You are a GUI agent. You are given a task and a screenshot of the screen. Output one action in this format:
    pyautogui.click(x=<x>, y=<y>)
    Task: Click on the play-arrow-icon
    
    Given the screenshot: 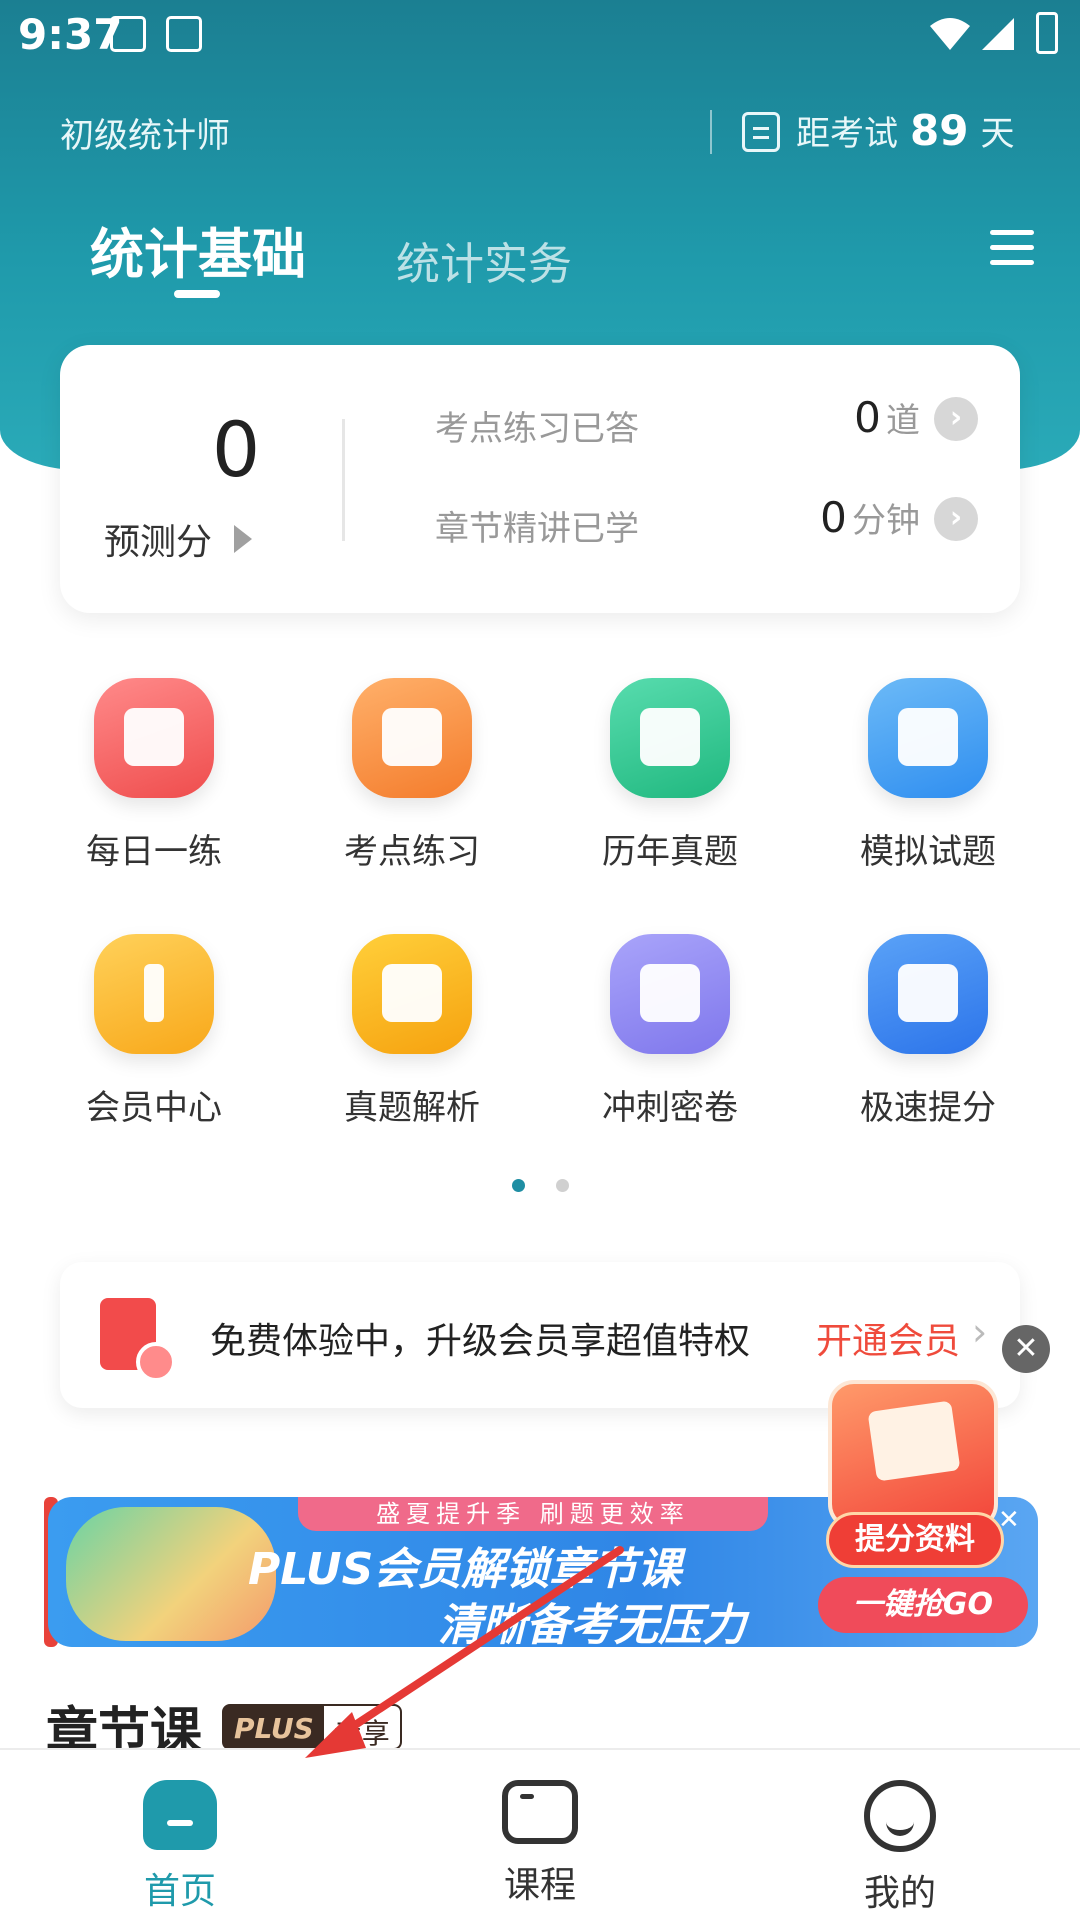 What is the action you would take?
    pyautogui.click(x=243, y=539)
    